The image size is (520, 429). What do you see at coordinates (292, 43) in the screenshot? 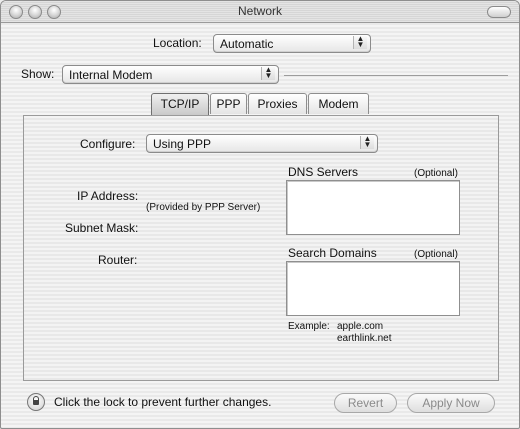
I see `location-popup: Automatic ▲ ▼` at bounding box center [292, 43].